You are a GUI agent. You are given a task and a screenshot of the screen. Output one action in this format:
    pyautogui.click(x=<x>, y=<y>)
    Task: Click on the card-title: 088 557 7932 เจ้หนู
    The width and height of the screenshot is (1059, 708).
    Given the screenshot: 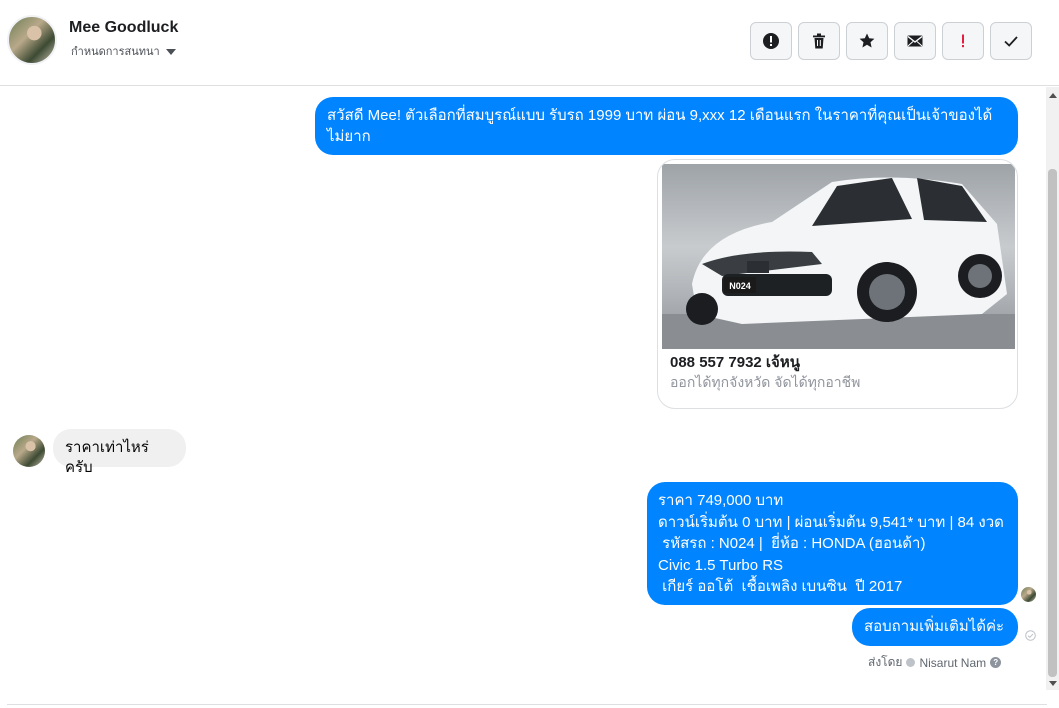 What is the action you would take?
    pyautogui.click(x=735, y=362)
    